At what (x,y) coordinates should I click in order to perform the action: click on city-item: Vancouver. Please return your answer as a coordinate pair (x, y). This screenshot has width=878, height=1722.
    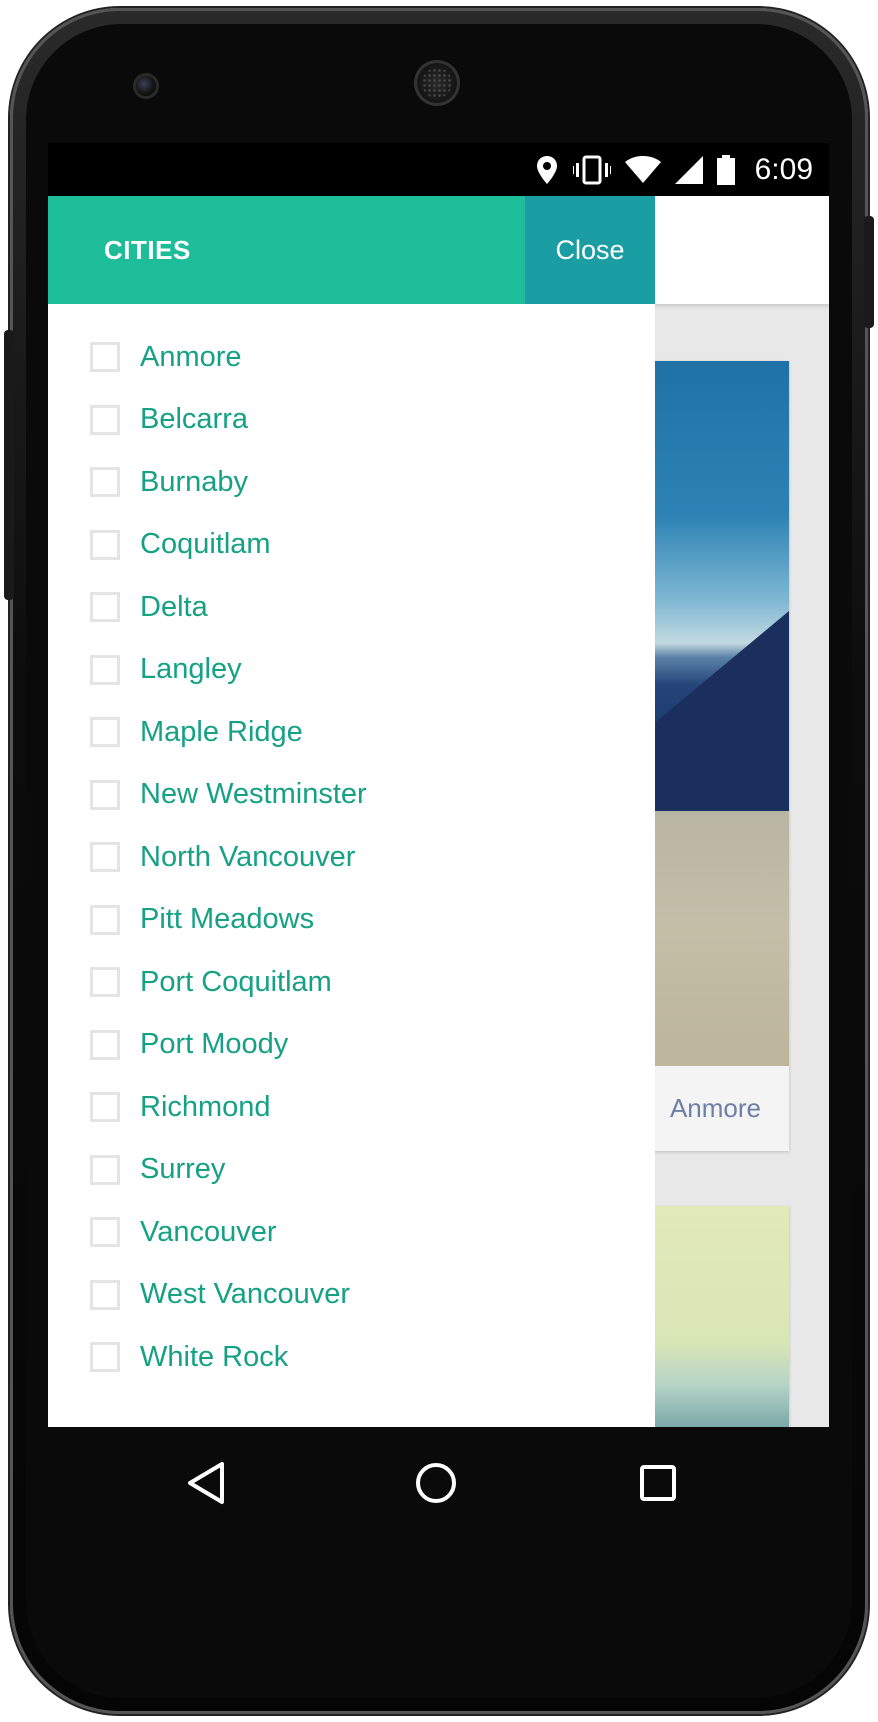
    Looking at the image, I should click on (183, 1232).